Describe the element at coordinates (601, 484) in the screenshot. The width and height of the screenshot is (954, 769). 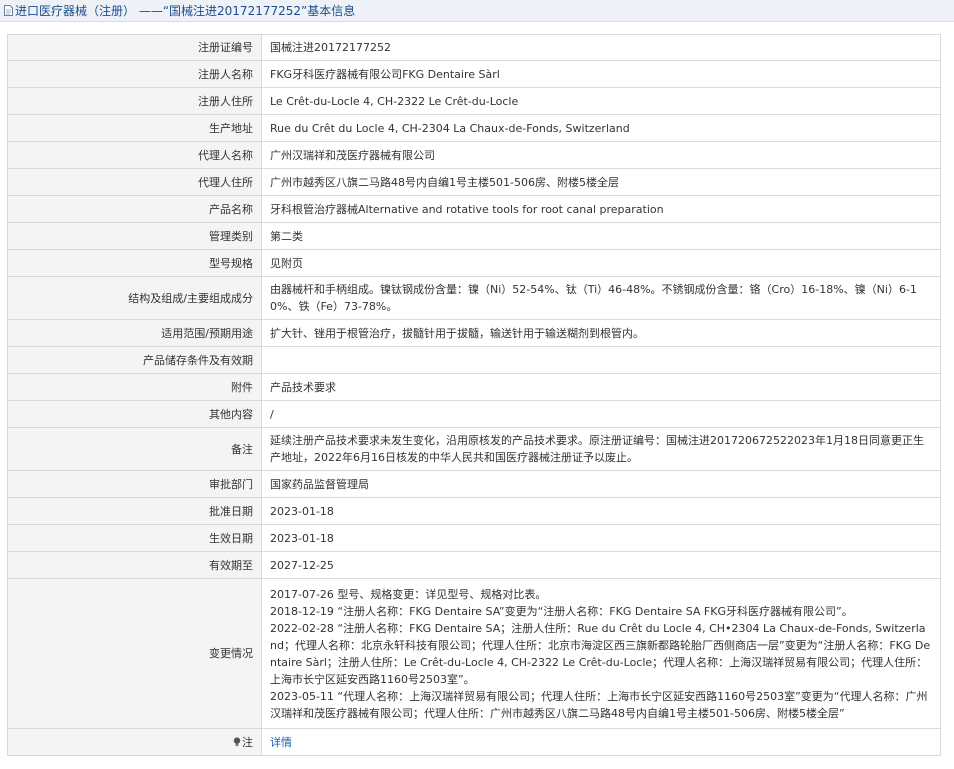
I see `row-value: 国家药品监督管理局` at that location.